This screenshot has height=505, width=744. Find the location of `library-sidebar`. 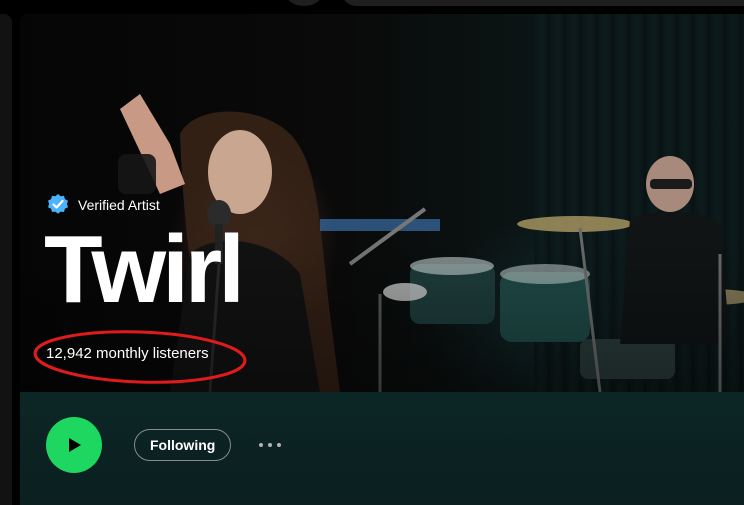

library-sidebar is located at coordinates (6, 259).